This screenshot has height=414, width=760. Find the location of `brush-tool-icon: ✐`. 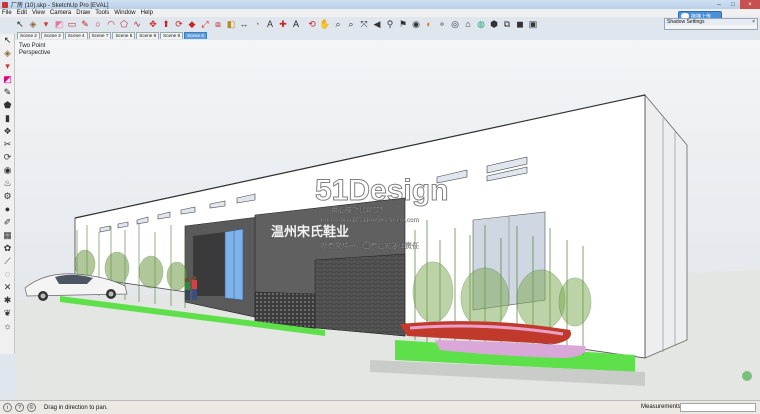

brush-tool-icon: ✐ is located at coordinates (7, 222).